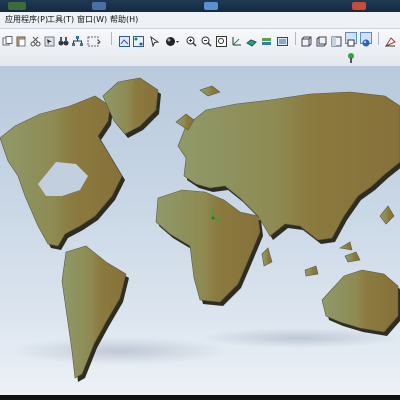  Describe the element at coordinates (351, 56) in the screenshot. I see `pin-icon` at that location.